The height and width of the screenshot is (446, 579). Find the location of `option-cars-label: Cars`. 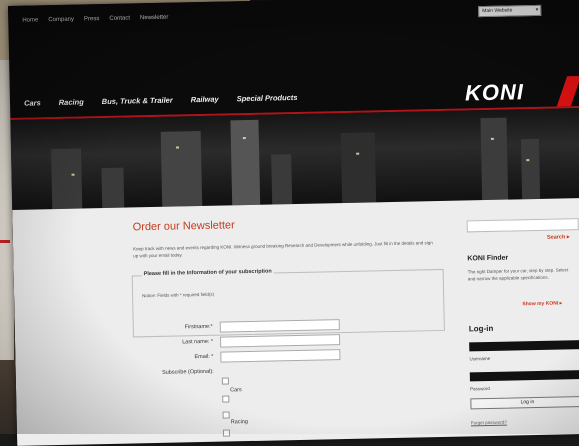

option-cars-label: Cars is located at coordinates (236, 390).